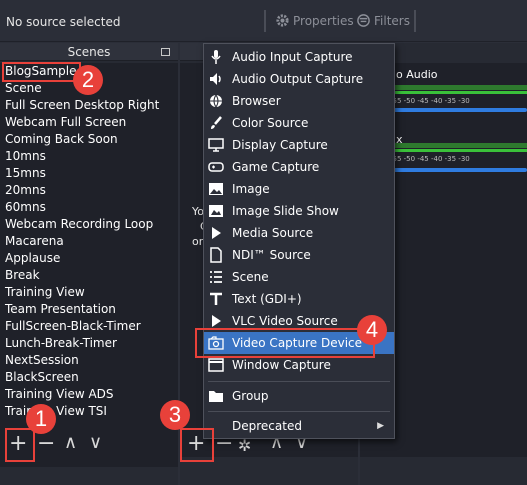 This screenshot has width=527, height=485. I want to click on menu-item-image-slide-show: Image Slide Show, so click(299, 211).